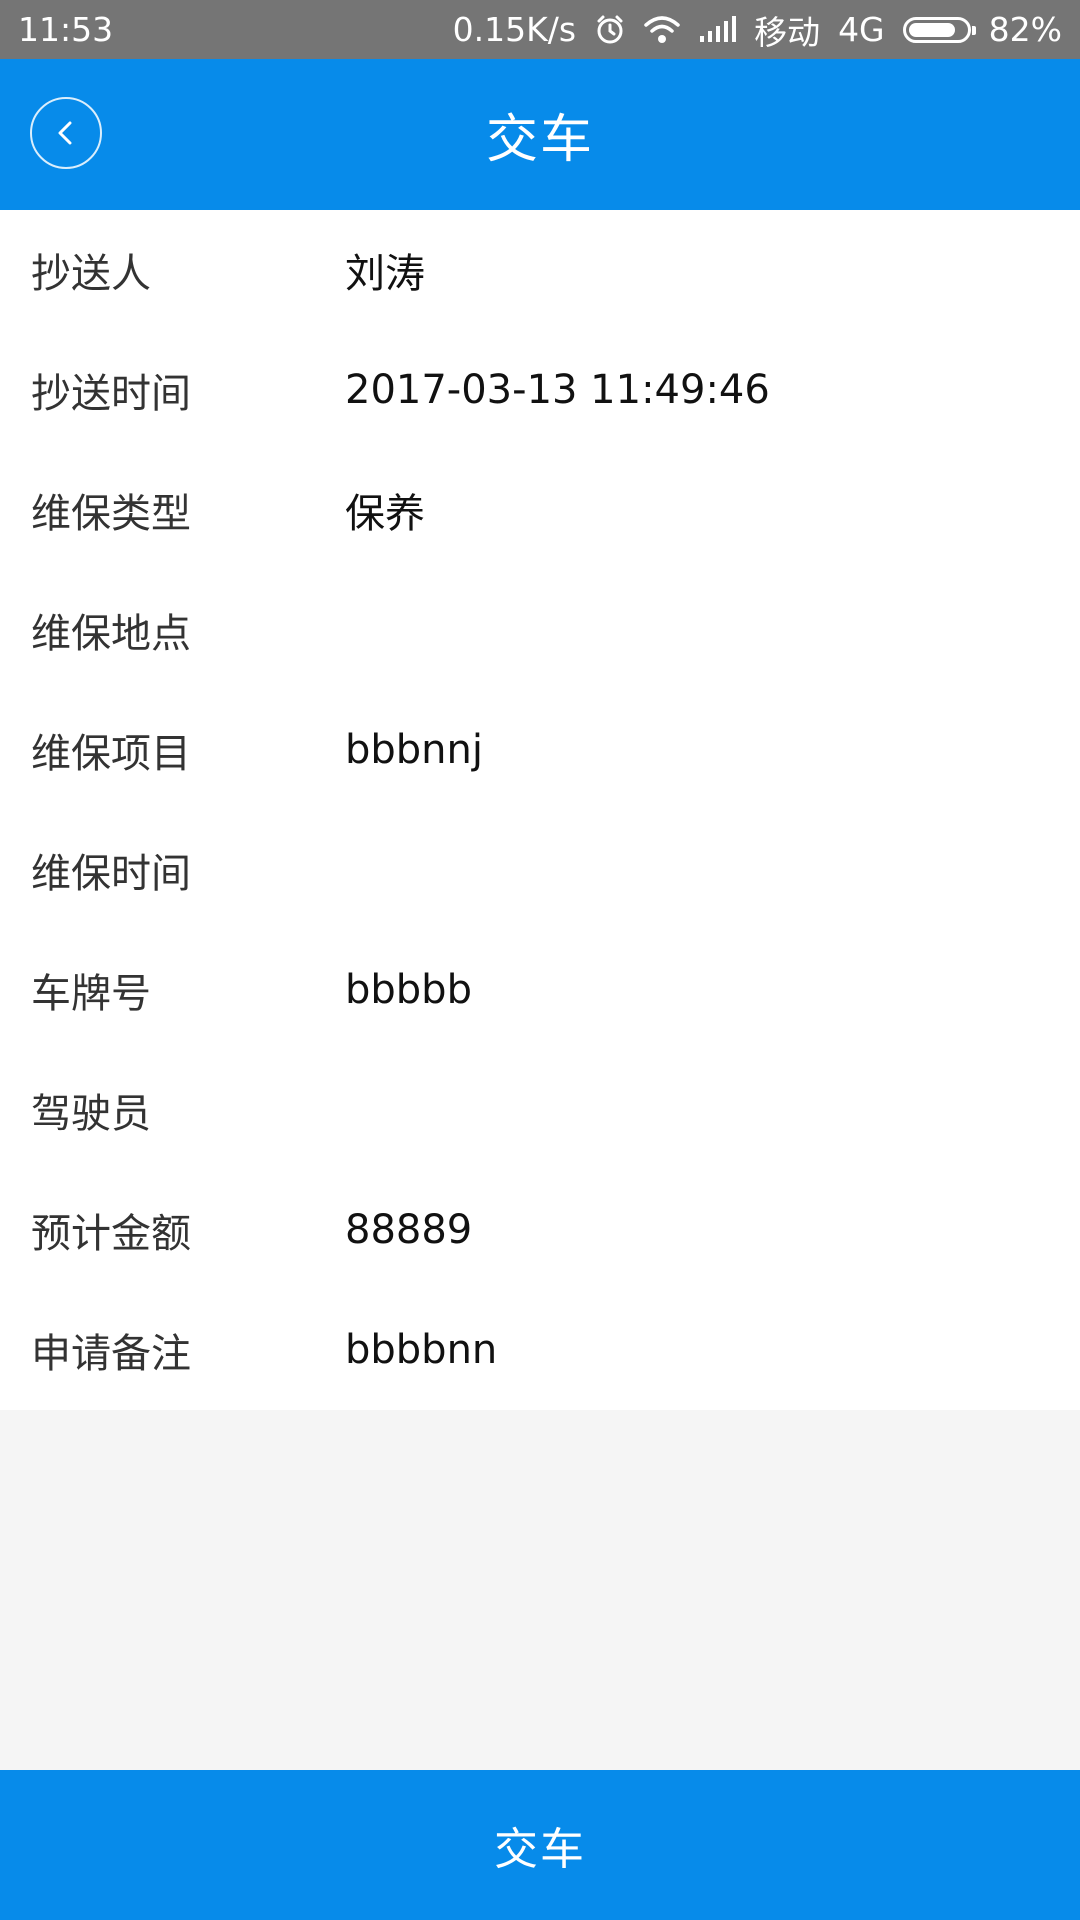 The width and height of the screenshot is (1080, 1920). Describe the element at coordinates (539, 140) in the screenshot. I see `page-title: 交车` at that location.